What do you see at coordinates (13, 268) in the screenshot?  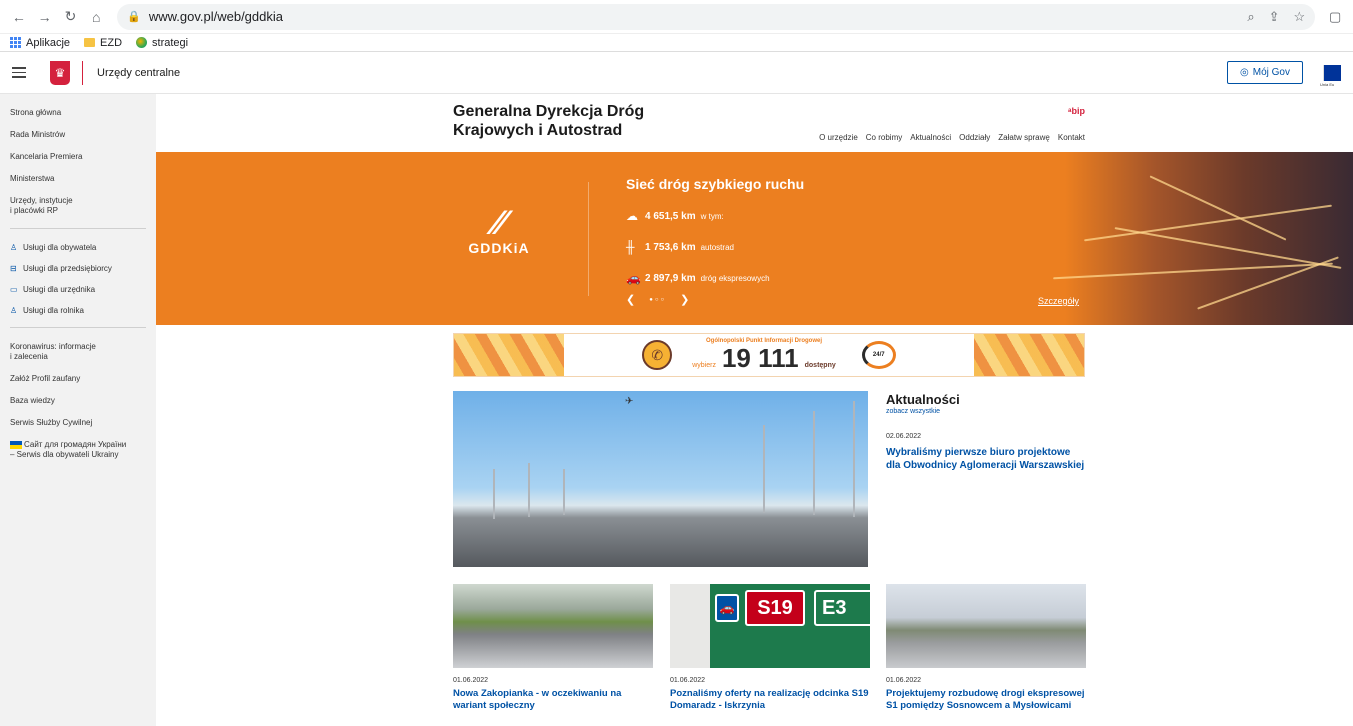 I see `briefcase-icon: ⊟` at bounding box center [13, 268].